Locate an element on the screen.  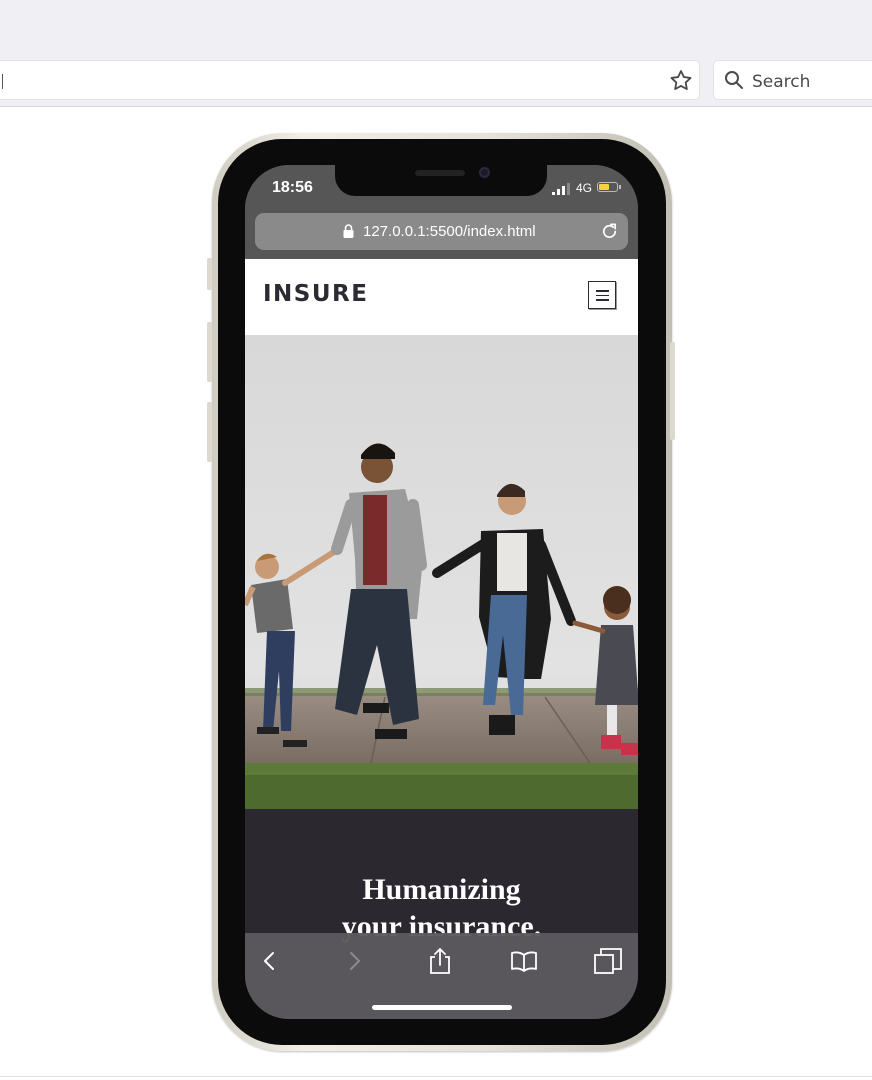
reload-icon is located at coordinates (609, 231).